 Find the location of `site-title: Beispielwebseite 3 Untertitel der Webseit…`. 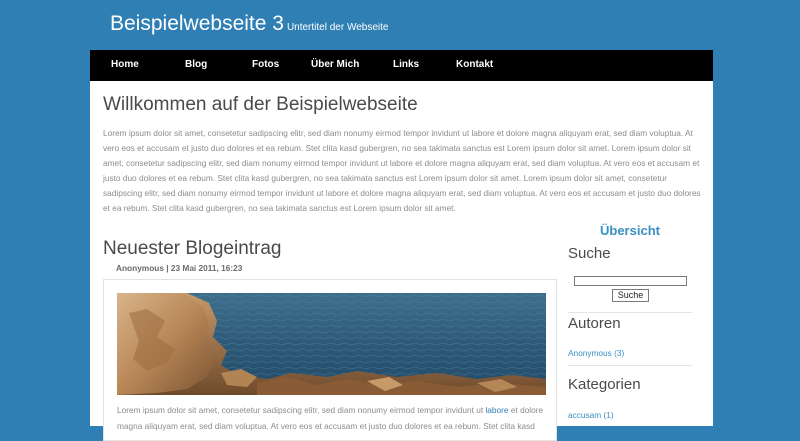

site-title: Beispielwebseite 3 Untertitel der Webseit… is located at coordinates (249, 24).